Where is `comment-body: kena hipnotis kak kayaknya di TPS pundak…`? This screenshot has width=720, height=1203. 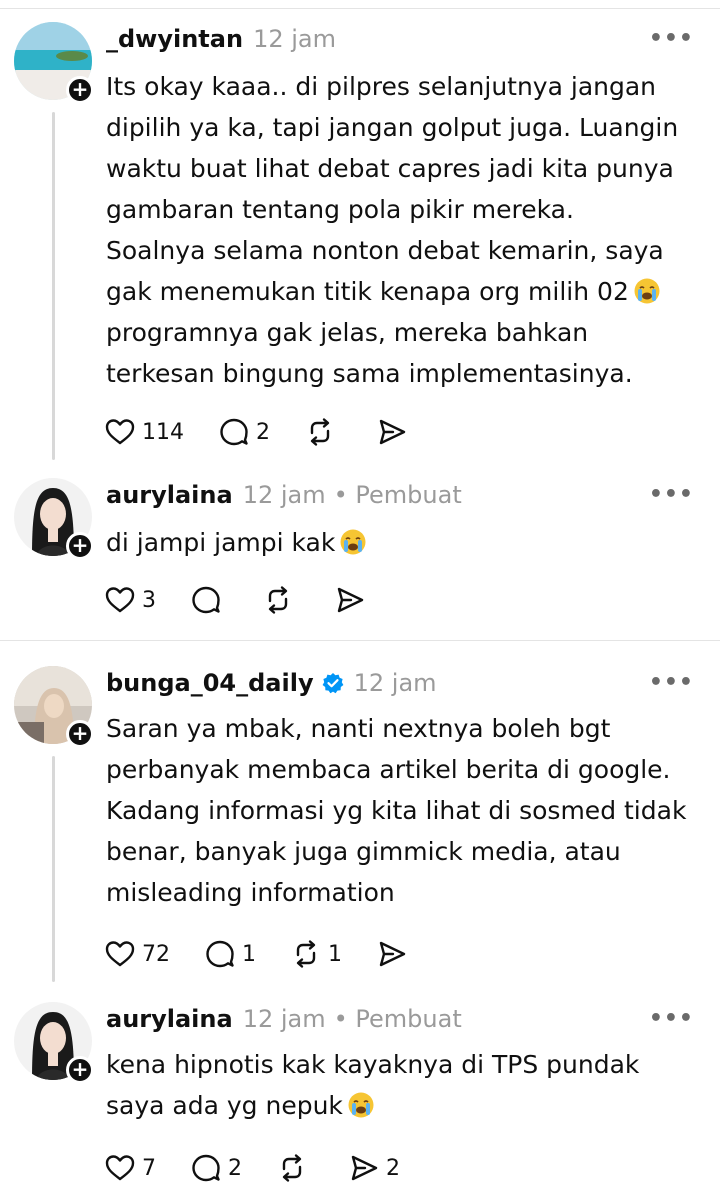
comment-body: kena hipnotis kak kayaknya di TPS pundak… is located at coordinates (406, 1085).